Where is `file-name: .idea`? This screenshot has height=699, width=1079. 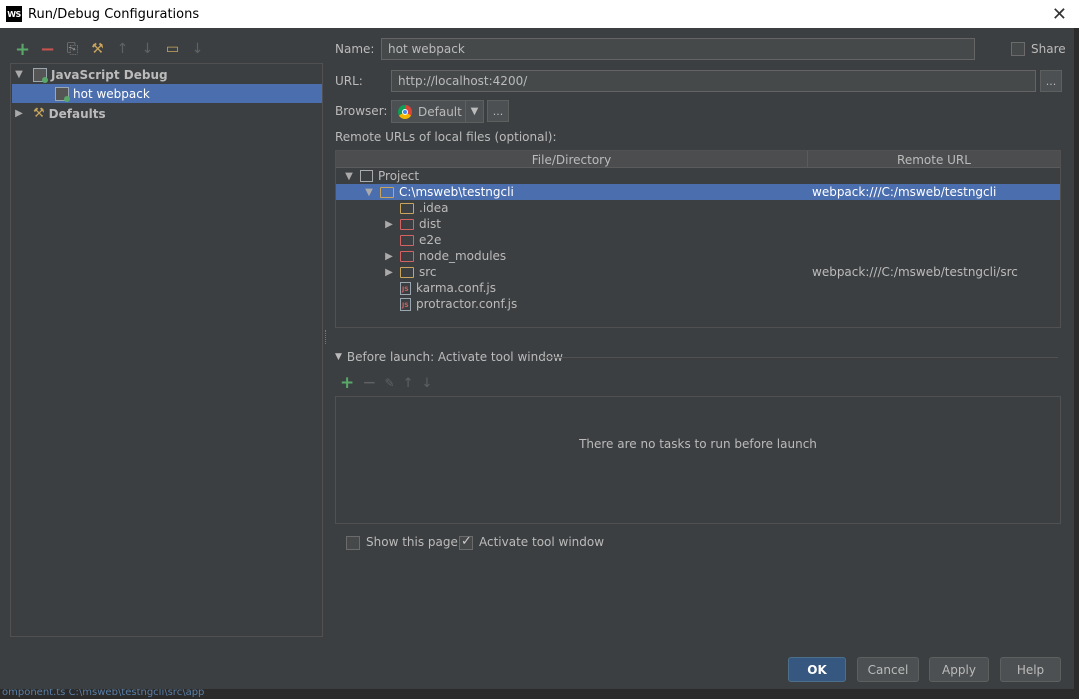 file-name: .idea is located at coordinates (434, 208).